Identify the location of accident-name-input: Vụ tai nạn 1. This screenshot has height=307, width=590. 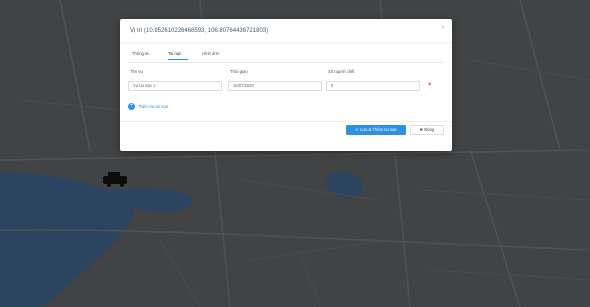
(175, 86).